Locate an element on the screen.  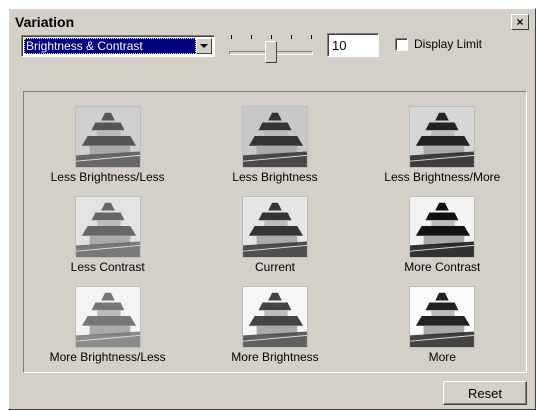
title-bar: Variation × is located at coordinates (272, 22).